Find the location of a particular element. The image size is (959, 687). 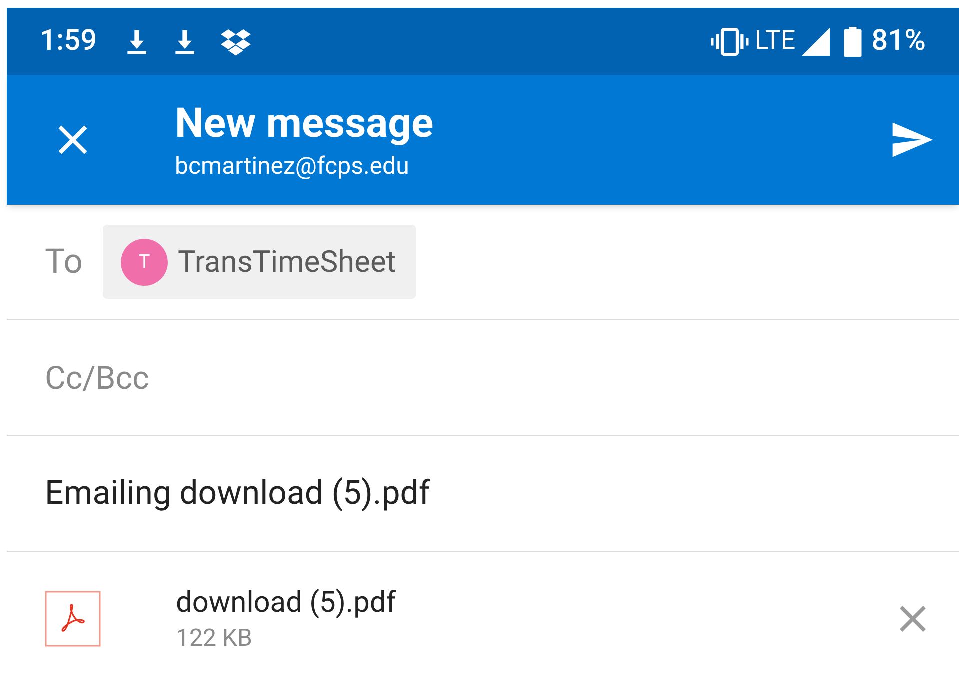

compose-title: New message is located at coordinates (304, 124).